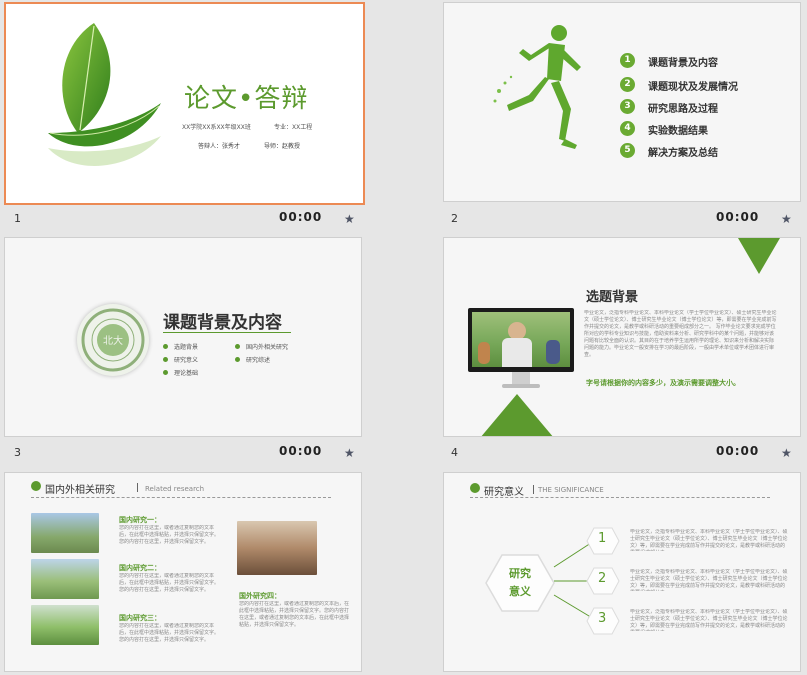 The image size is (807, 675). I want to click on cover-subtitle-left: XX学院XX系XX年级XX班, so click(216, 127).